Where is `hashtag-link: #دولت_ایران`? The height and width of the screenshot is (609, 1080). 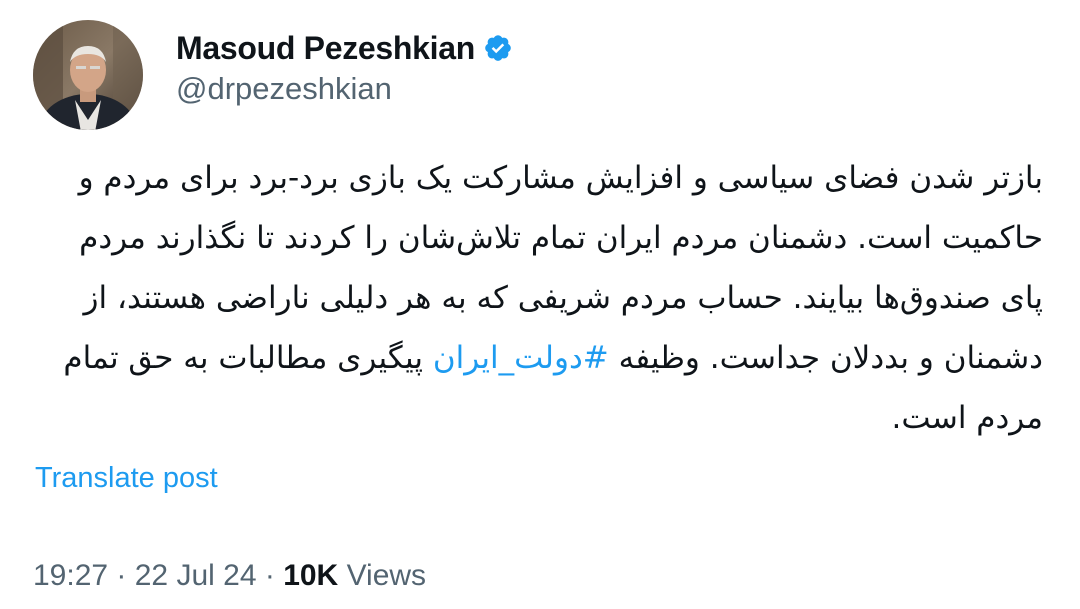
hashtag-link: #دولت_ایران is located at coordinates (521, 358).